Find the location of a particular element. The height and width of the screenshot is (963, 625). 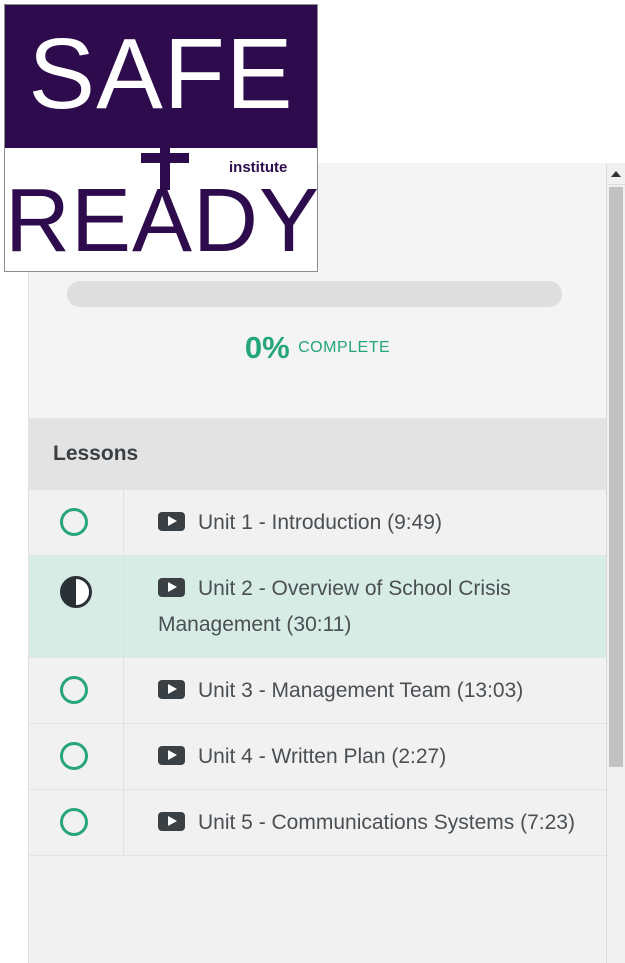

vertical-scrollbar is located at coordinates (615, 563).